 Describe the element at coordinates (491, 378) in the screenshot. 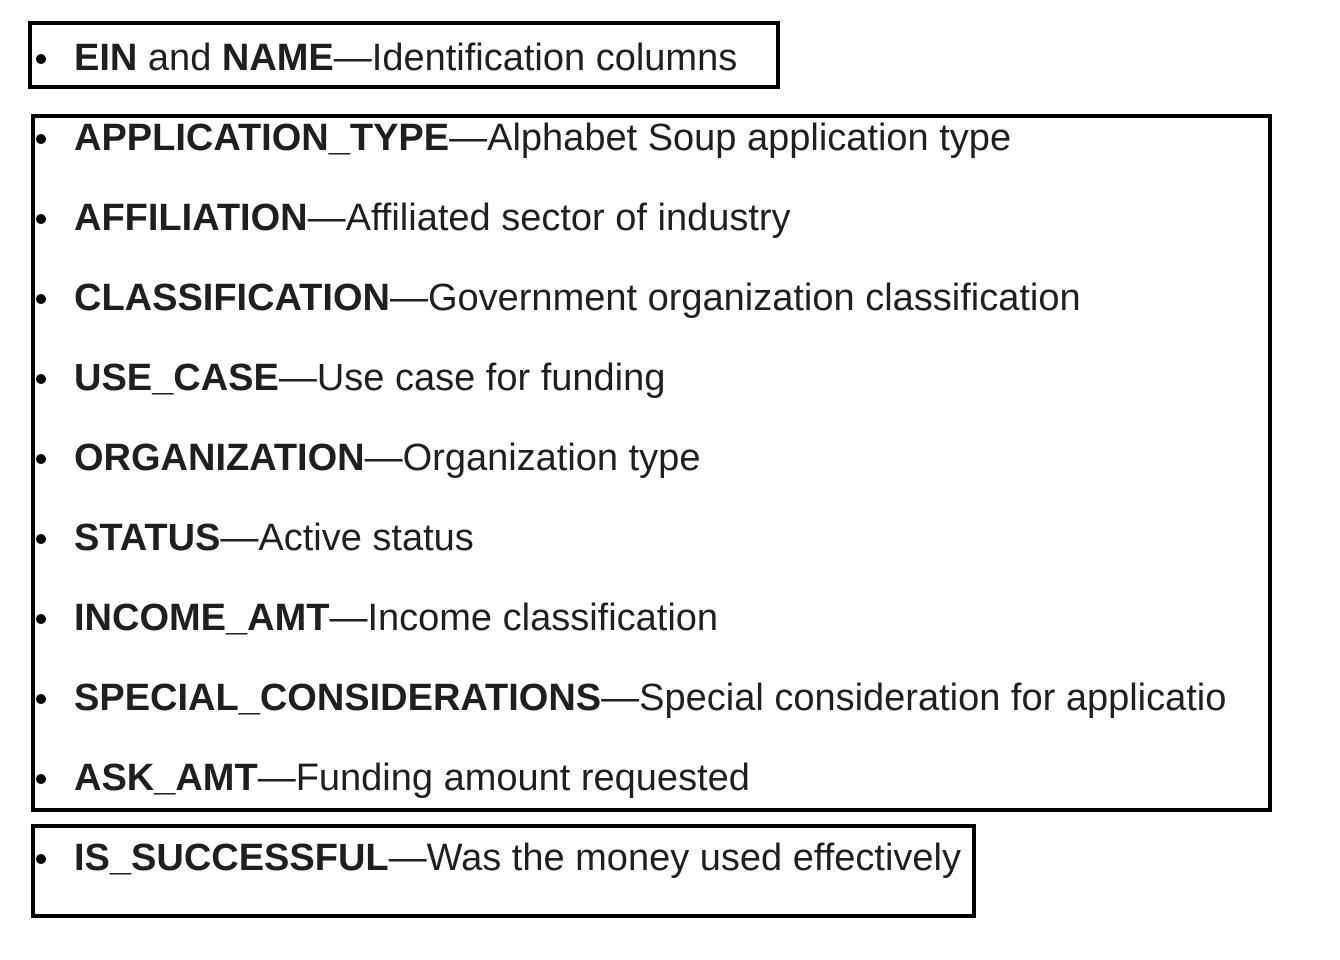

I see `description: Use case for funding` at that location.